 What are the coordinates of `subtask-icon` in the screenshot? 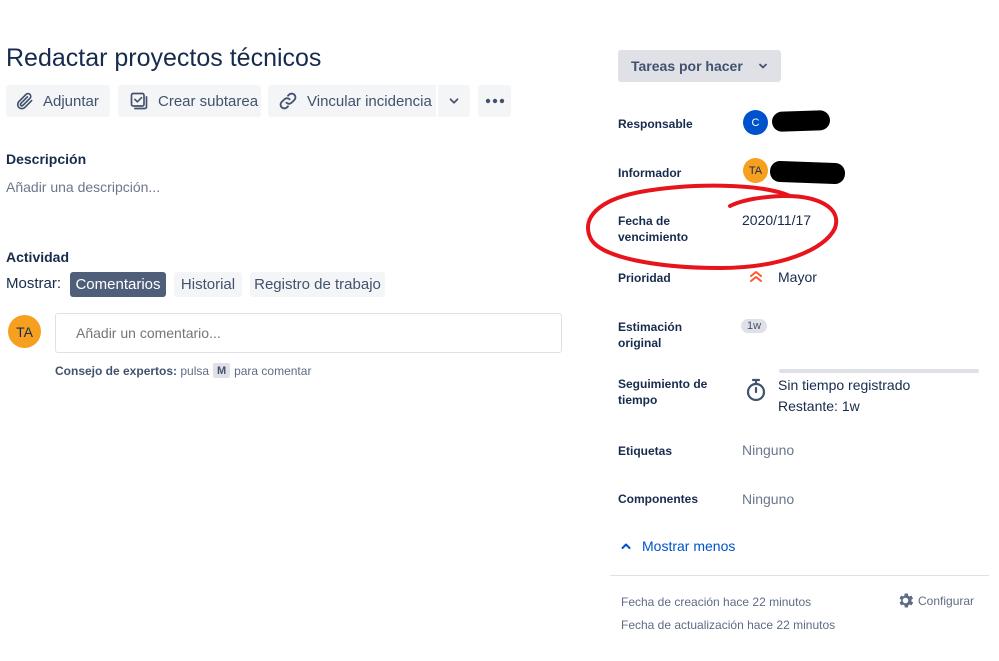 It's located at (139, 101).